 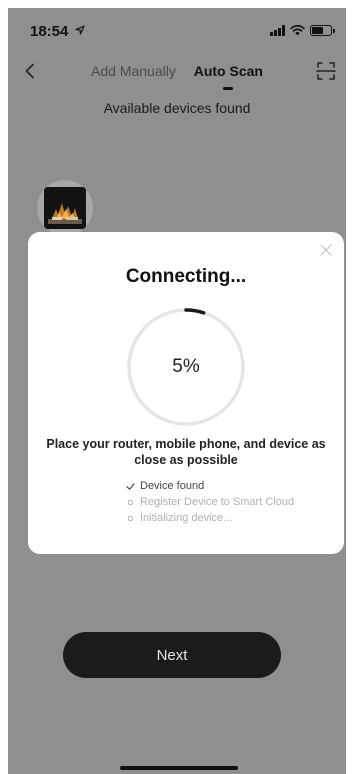 What do you see at coordinates (172, 486) in the screenshot?
I see `step-label: Device found` at bounding box center [172, 486].